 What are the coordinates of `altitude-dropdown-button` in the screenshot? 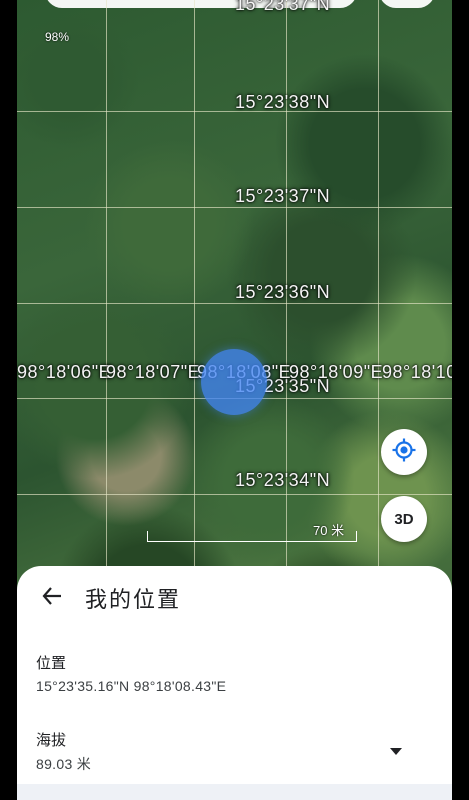 It's located at (396, 753).